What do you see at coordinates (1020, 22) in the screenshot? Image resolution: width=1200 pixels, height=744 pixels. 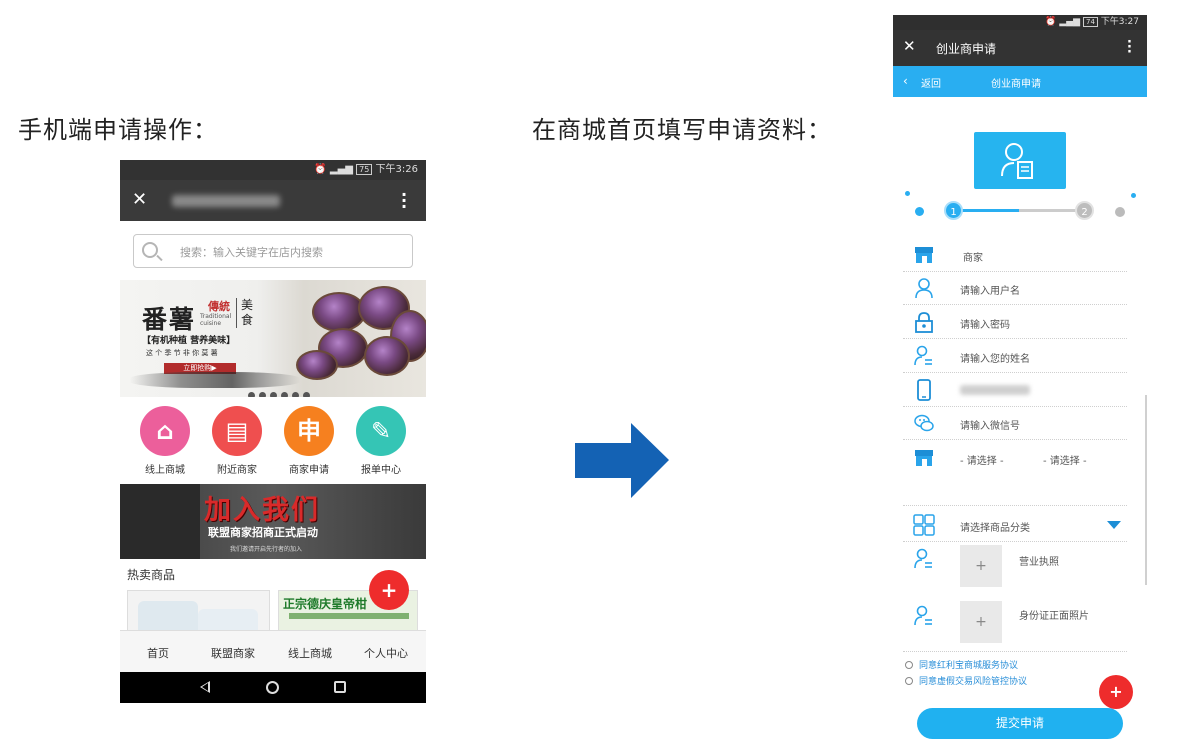 I see `status-bar: ⏰ ▂▄▆ 74 下午3:27` at bounding box center [1020, 22].